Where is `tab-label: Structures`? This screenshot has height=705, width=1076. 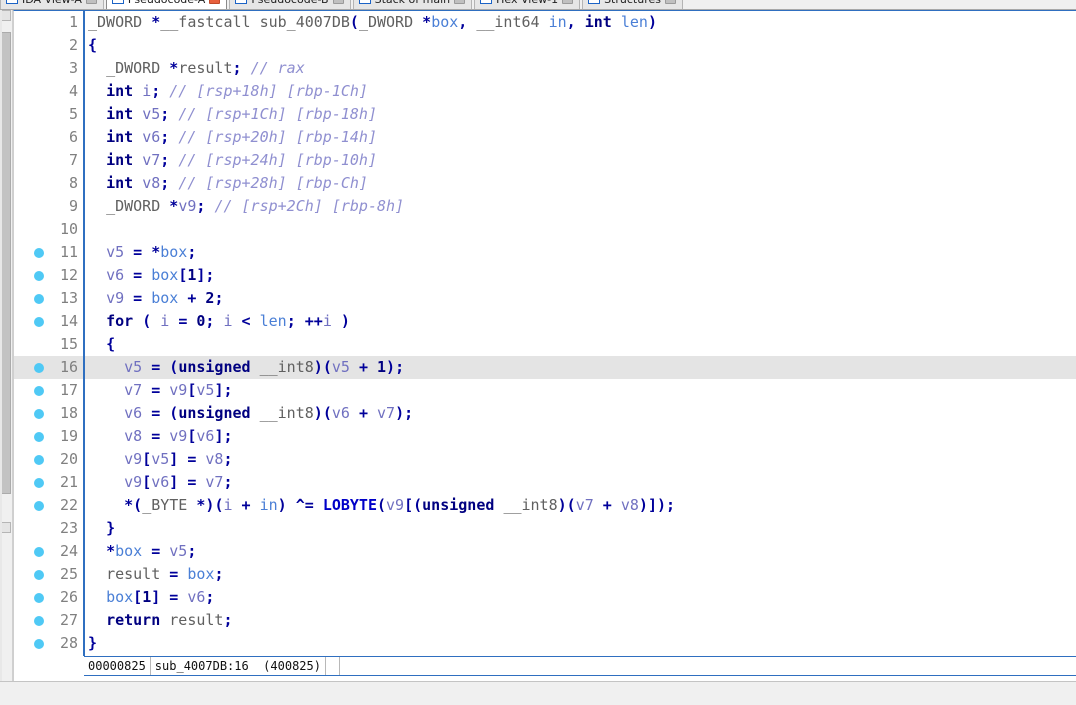 tab-label: Structures is located at coordinates (632, 3).